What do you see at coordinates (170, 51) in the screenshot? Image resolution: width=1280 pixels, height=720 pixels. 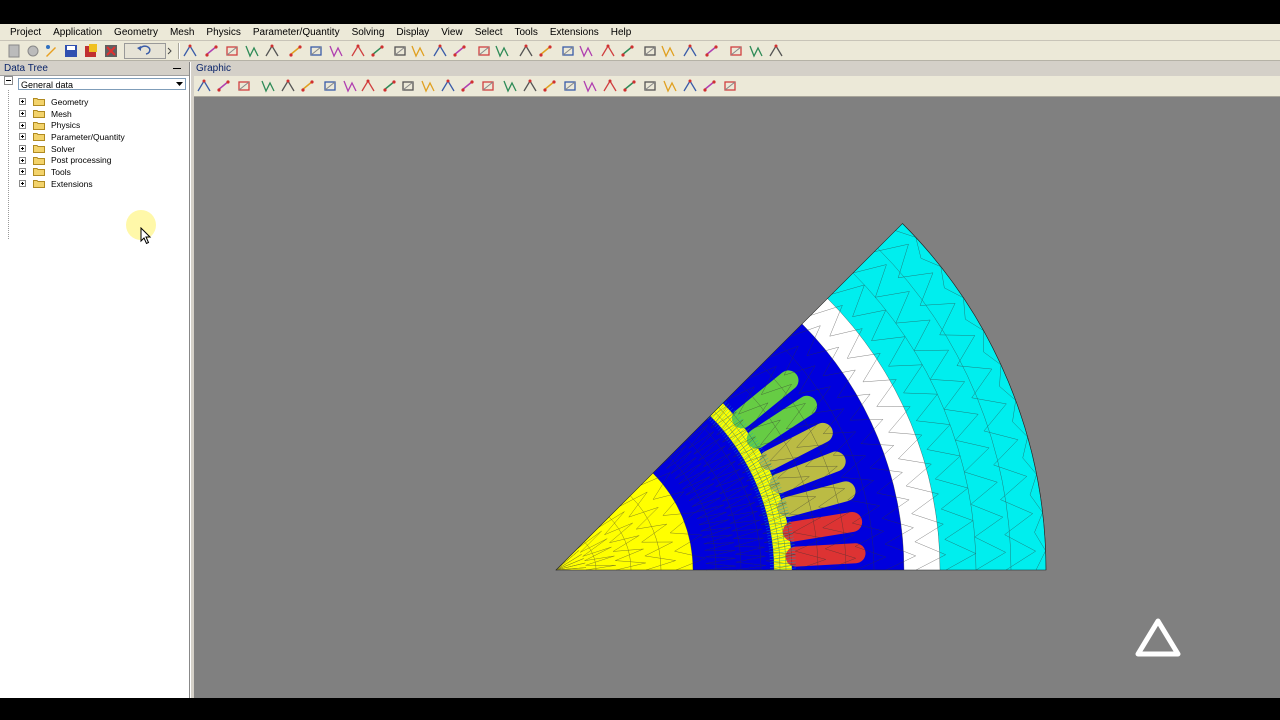 I see `toolbar-chevron-icon` at bounding box center [170, 51].